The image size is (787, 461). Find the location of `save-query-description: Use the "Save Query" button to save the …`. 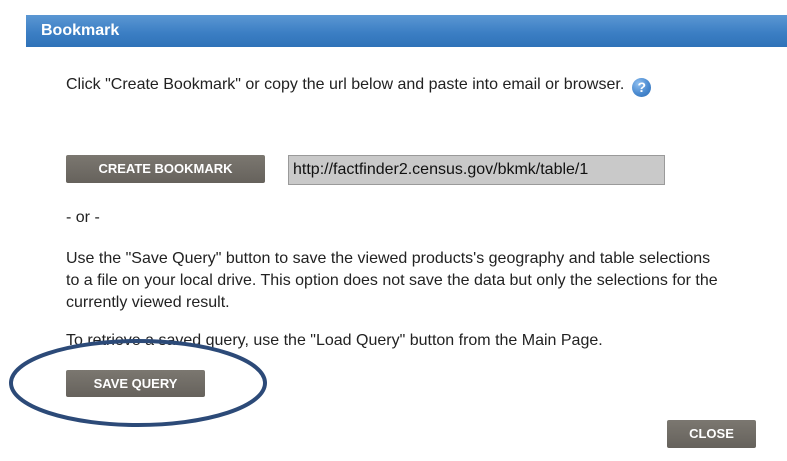

save-query-description: Use the "Save Query" button to save the … is located at coordinates (392, 280).